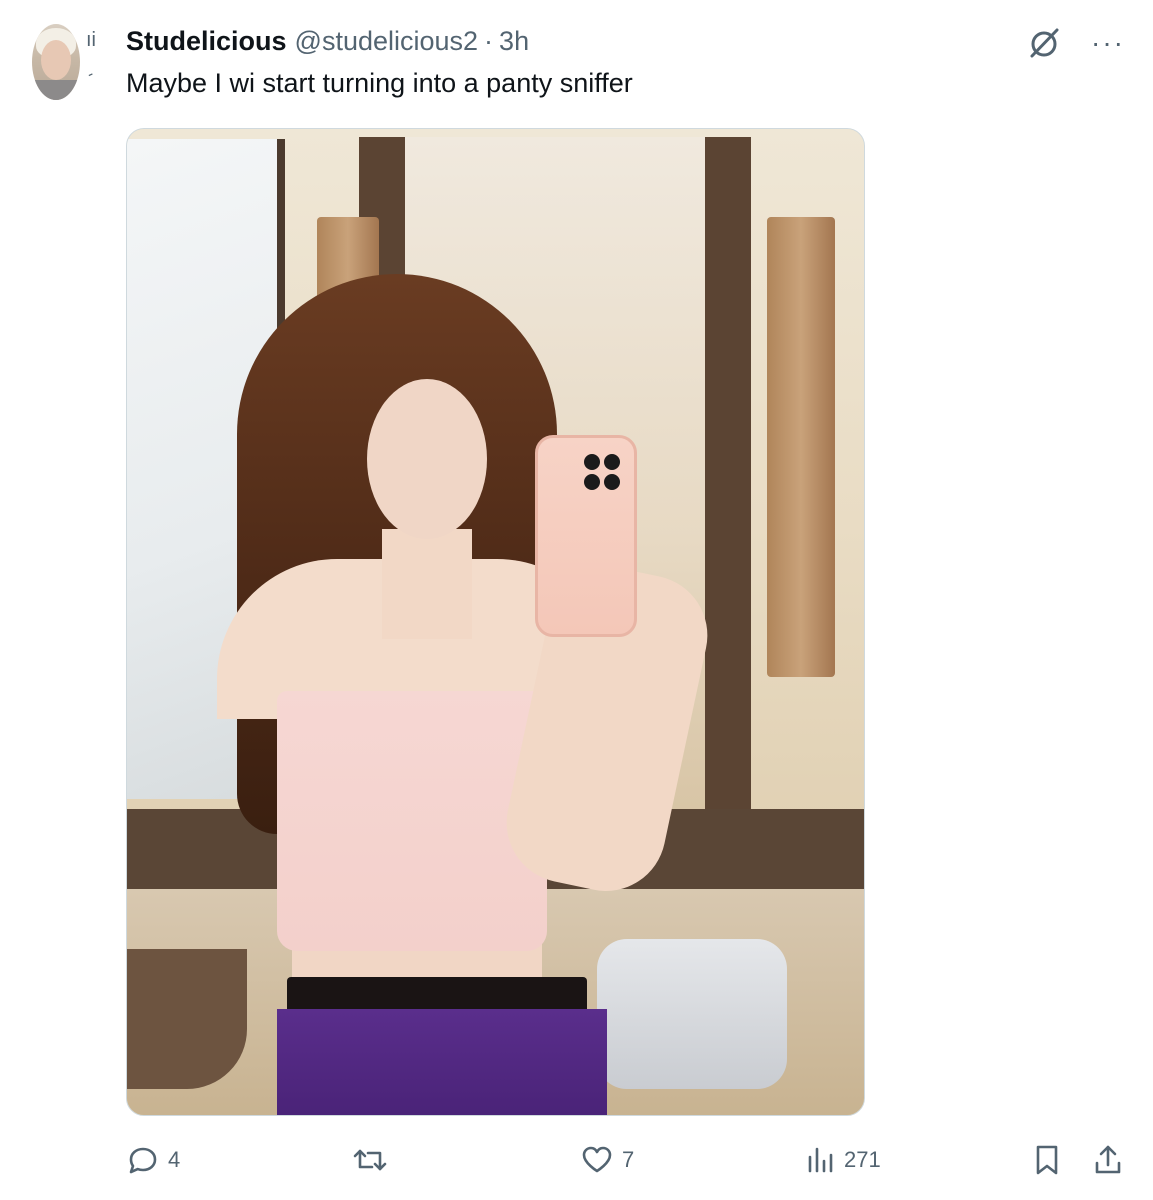  I want to click on views-button: 271, so click(843, 1160).